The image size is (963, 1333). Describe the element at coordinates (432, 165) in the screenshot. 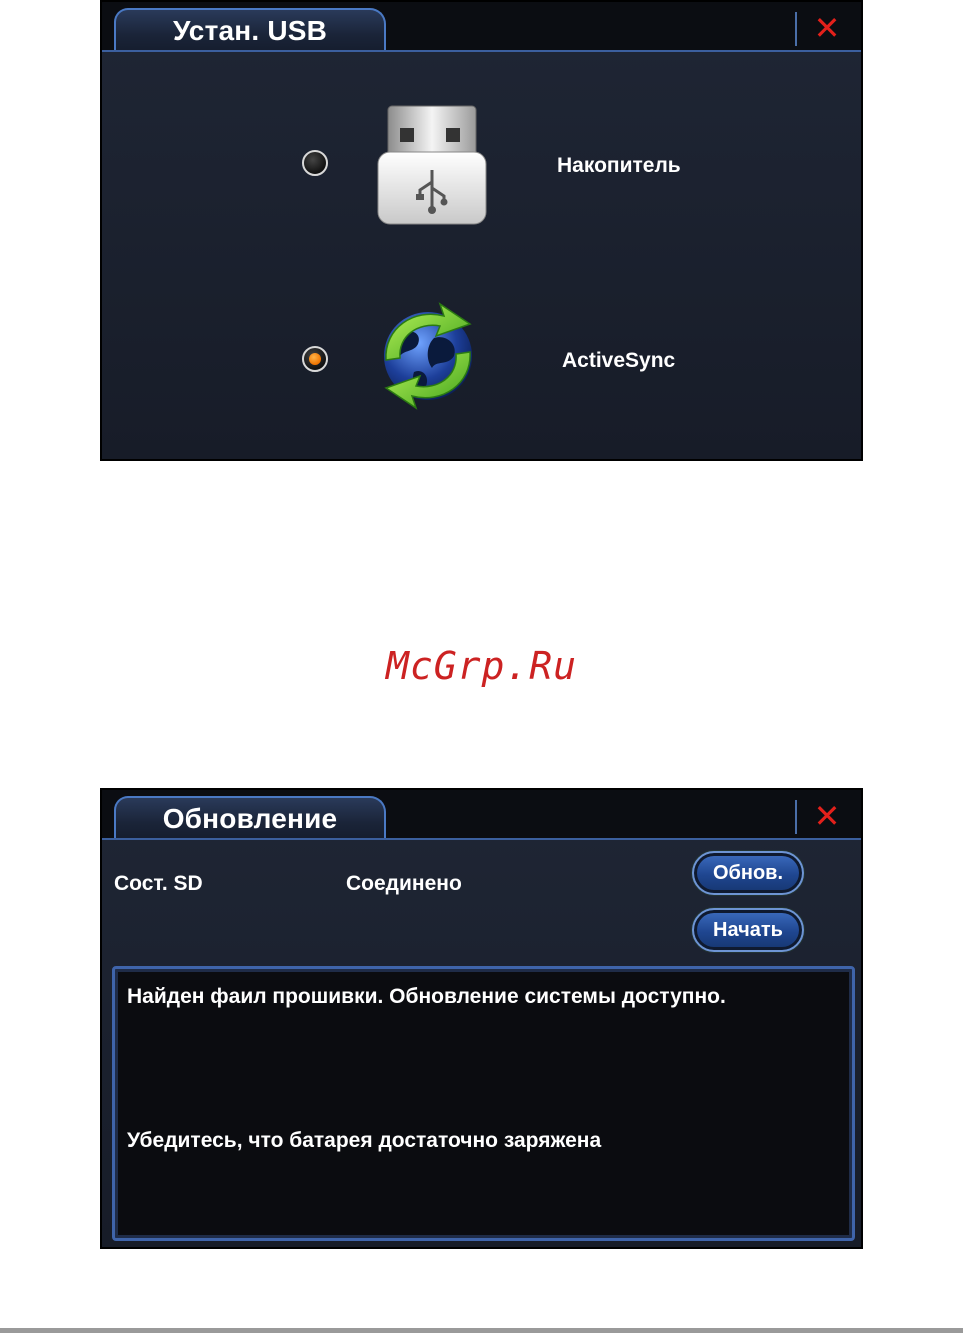

I see `usb-drive-icon` at that location.